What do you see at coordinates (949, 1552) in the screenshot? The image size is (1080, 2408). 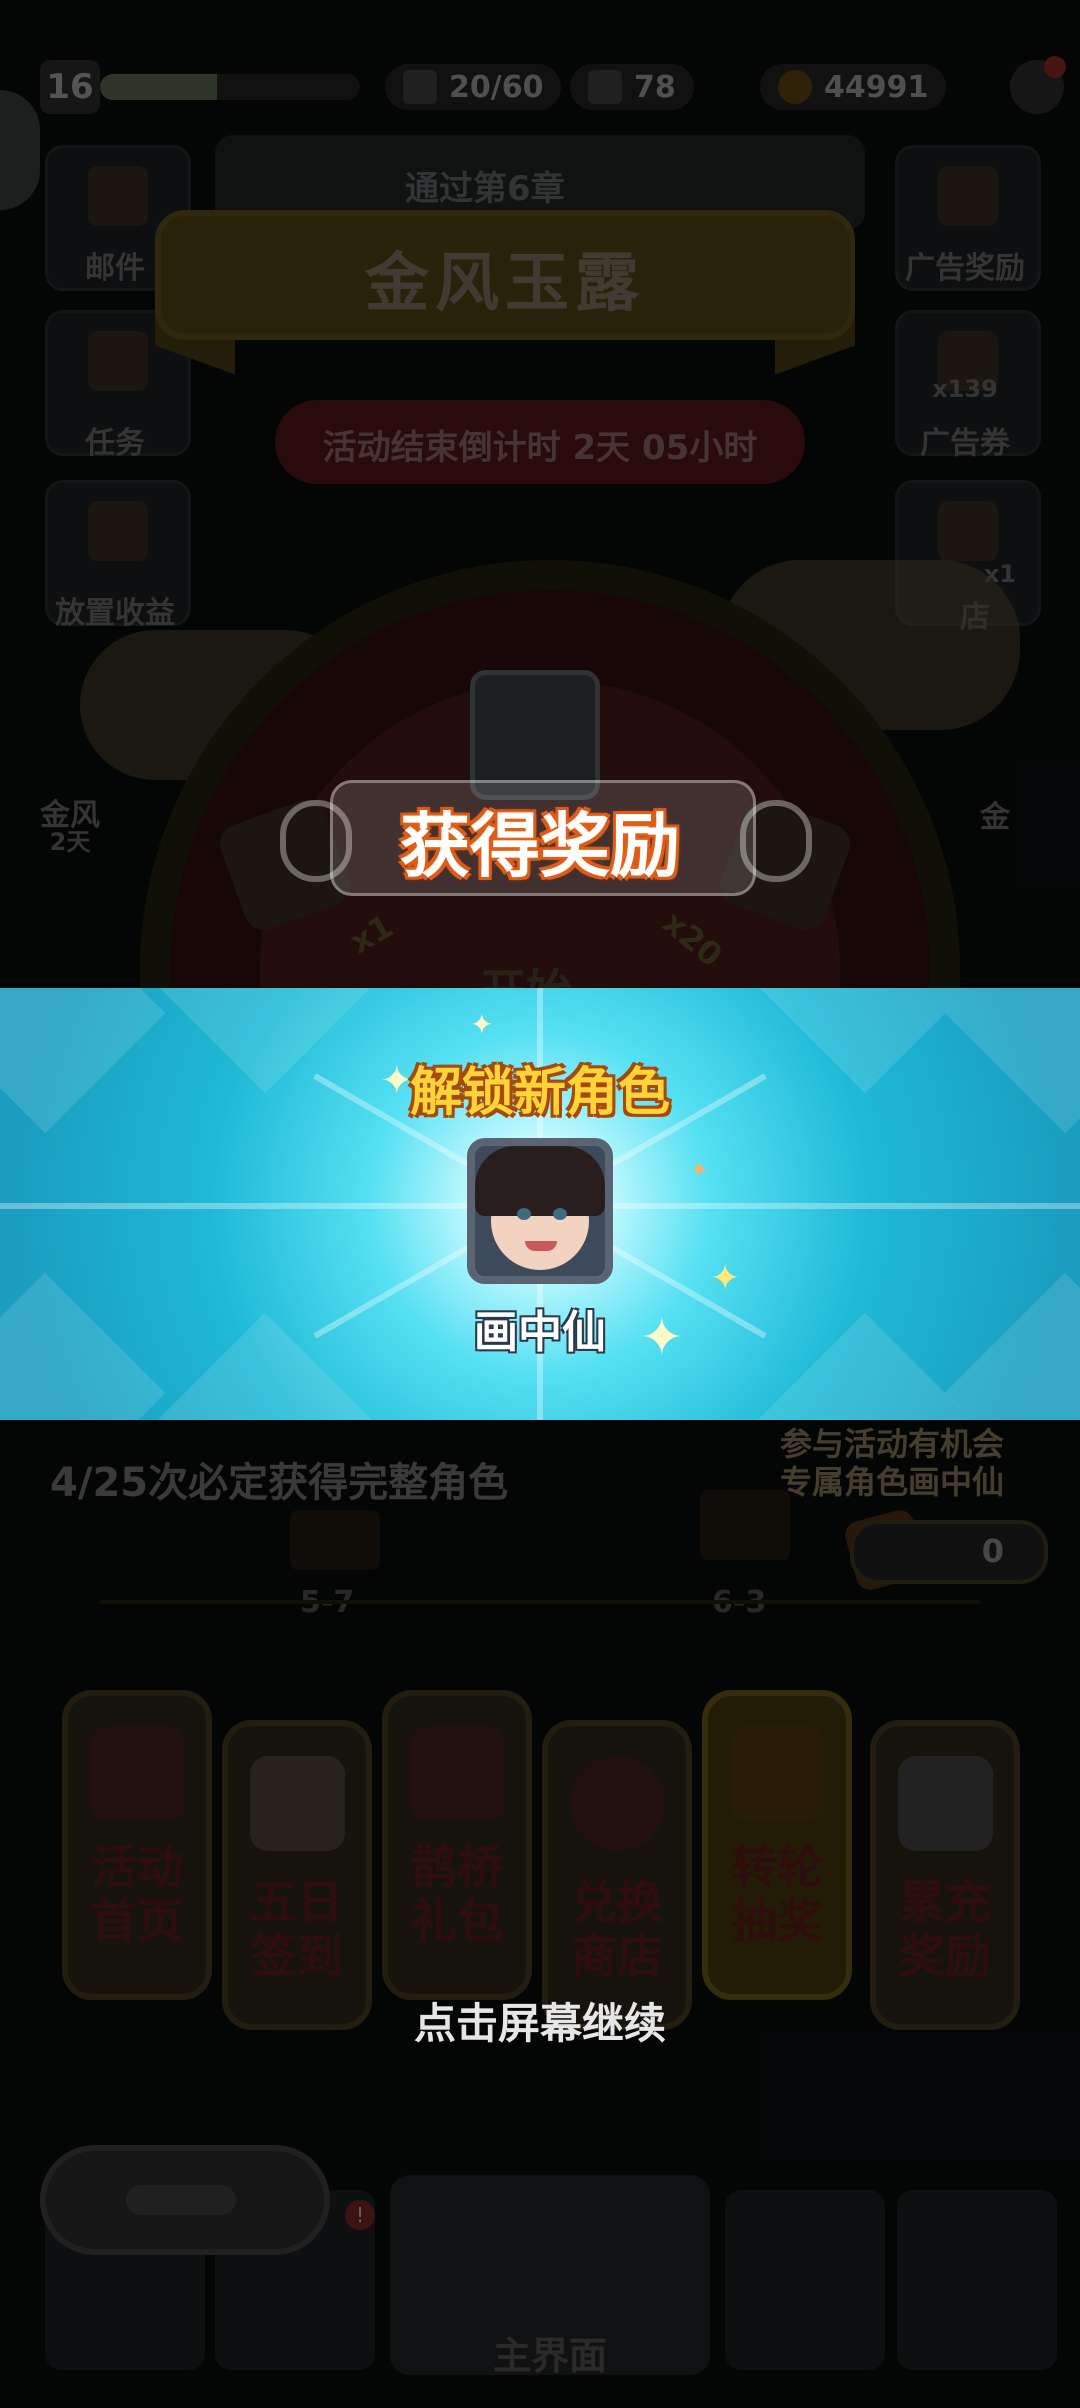 I see `ticket-counter: 0` at bounding box center [949, 1552].